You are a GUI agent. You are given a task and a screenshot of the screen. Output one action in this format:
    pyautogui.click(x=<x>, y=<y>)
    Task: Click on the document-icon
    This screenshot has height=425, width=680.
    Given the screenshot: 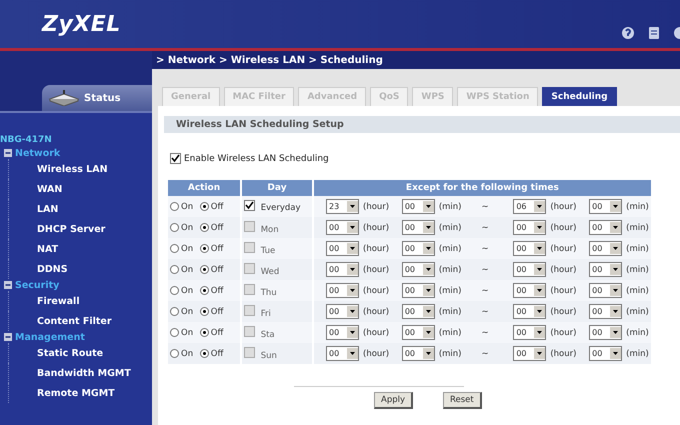 What is the action you would take?
    pyautogui.click(x=654, y=33)
    